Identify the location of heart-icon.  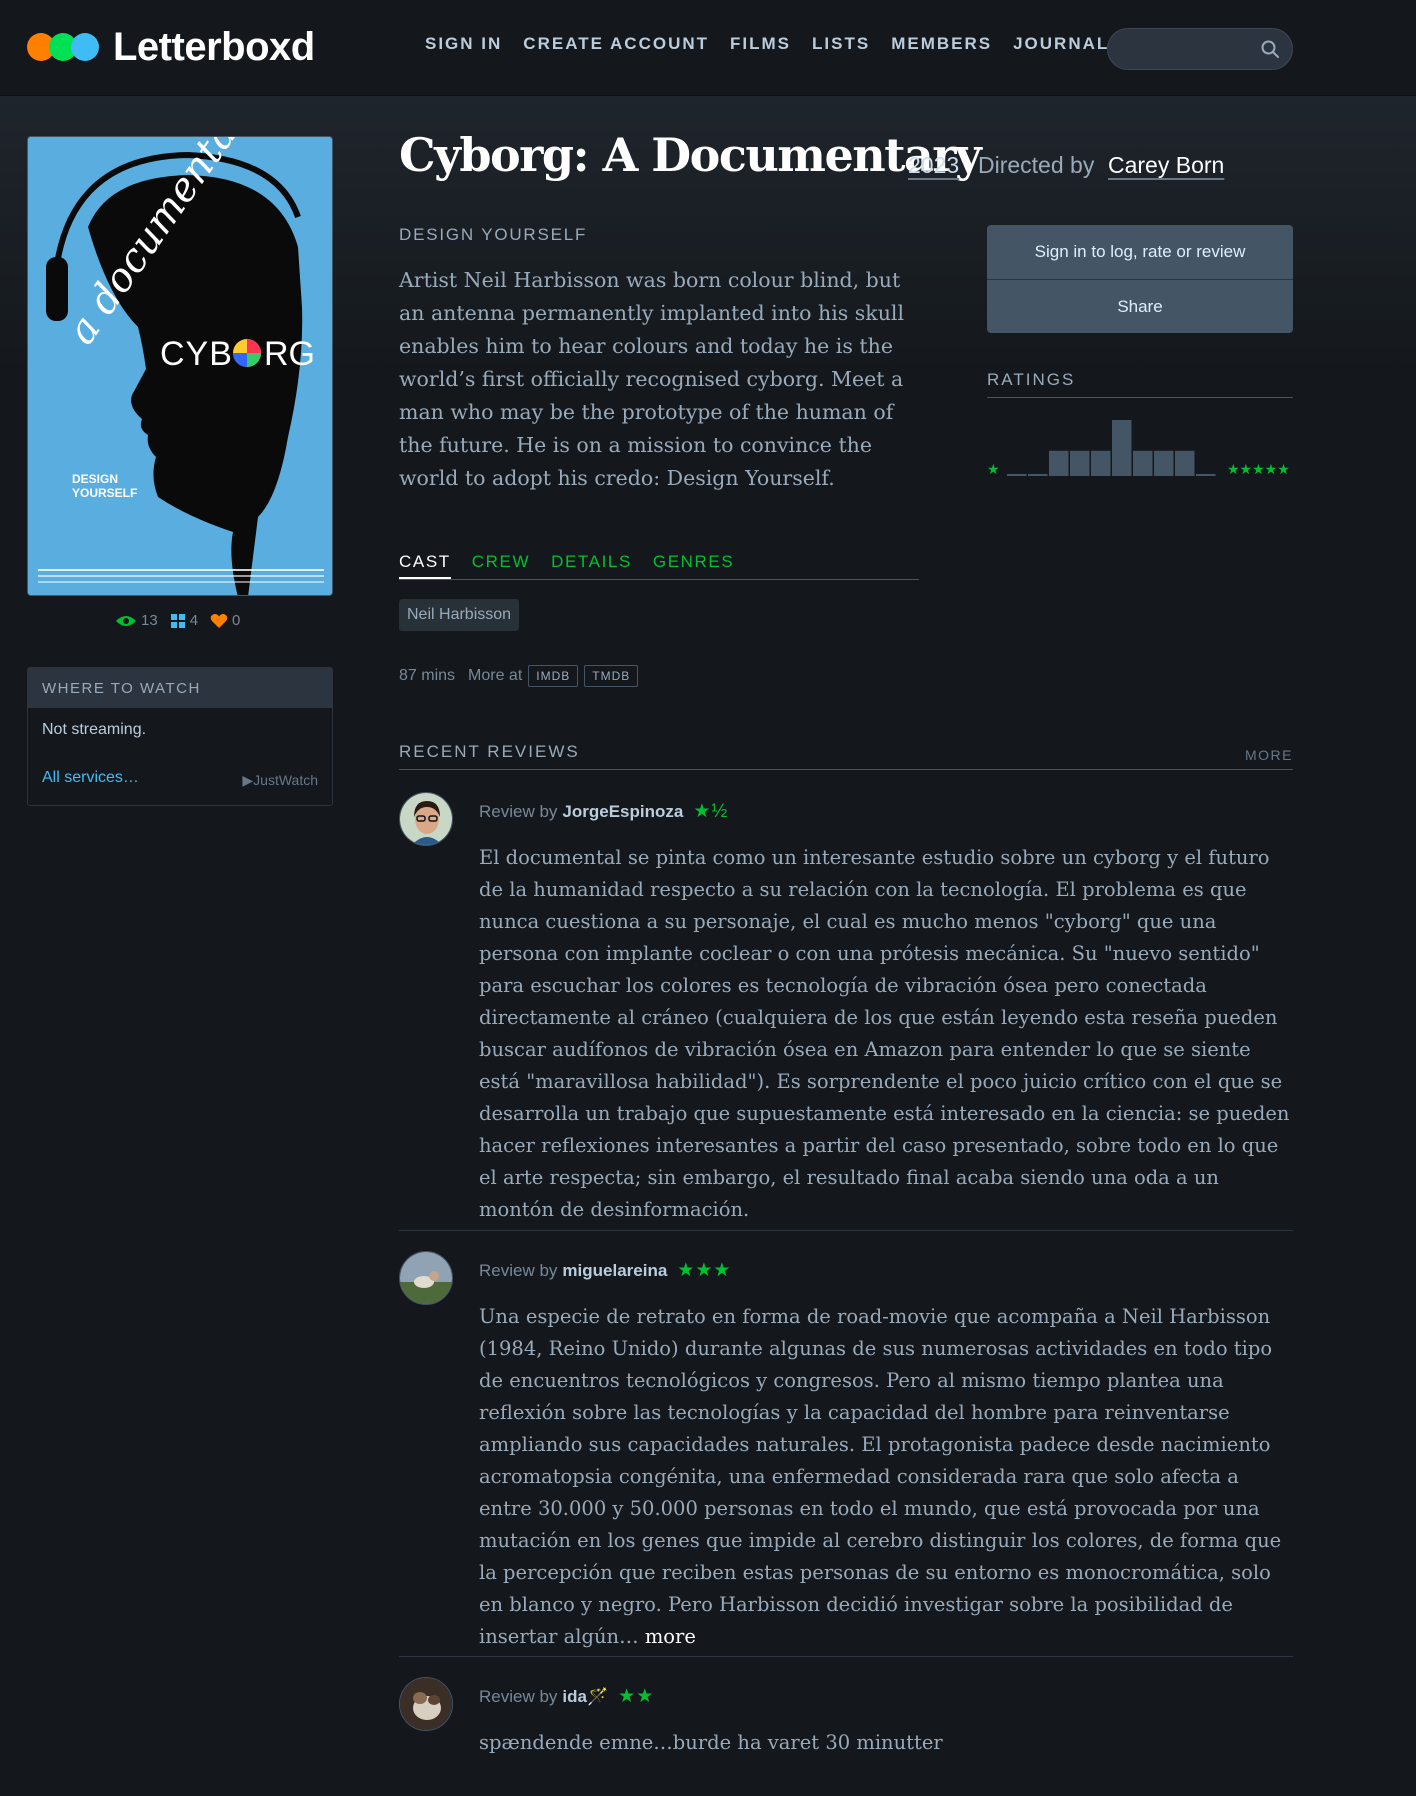
(219, 620).